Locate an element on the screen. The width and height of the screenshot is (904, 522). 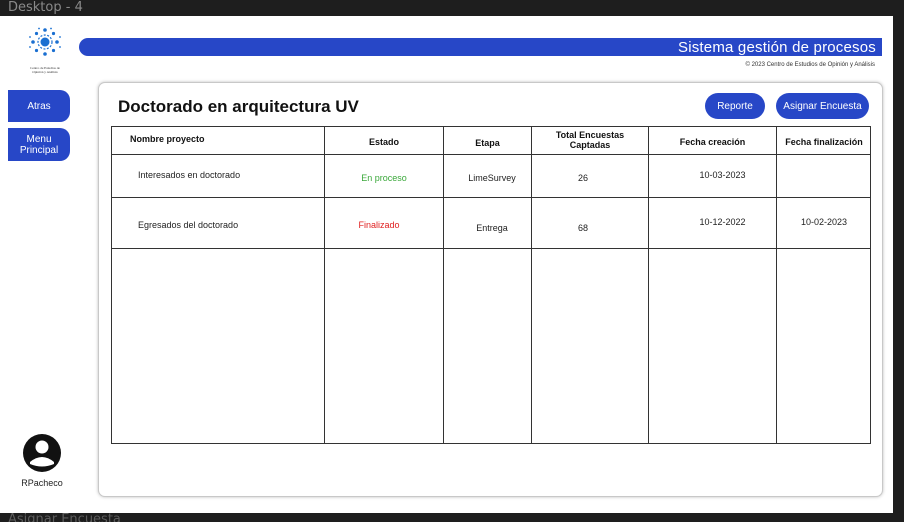
row-nombre: Egresados del doctorado is located at coordinates (188, 225).